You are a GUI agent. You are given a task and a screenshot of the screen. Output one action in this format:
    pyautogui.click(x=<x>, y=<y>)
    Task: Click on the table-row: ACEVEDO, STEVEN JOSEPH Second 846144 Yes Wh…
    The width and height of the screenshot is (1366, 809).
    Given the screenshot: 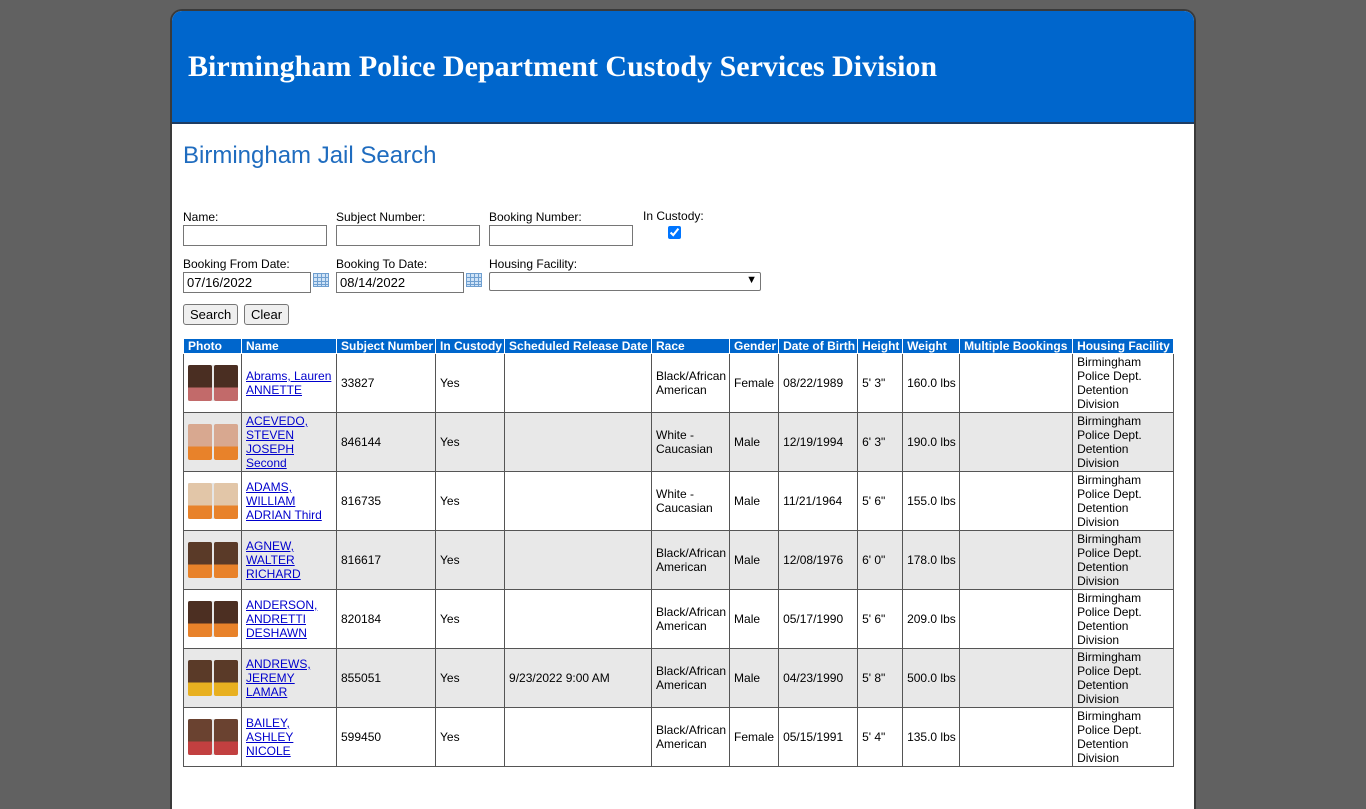 What is the action you would take?
    pyautogui.click(x=679, y=442)
    